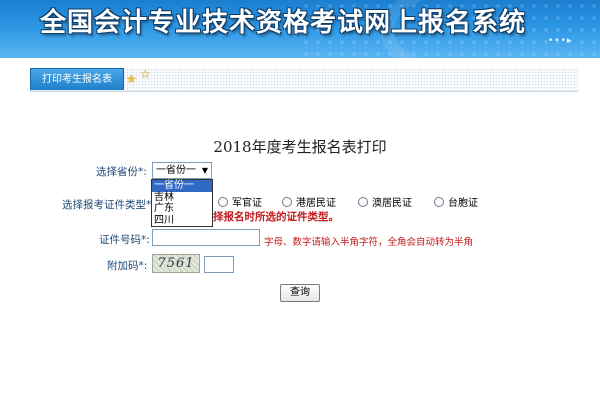 Image resolution: width=600 pixels, height=400 pixels. I want to click on id-type-label-text: 选择报考证件类型, so click(104, 205).